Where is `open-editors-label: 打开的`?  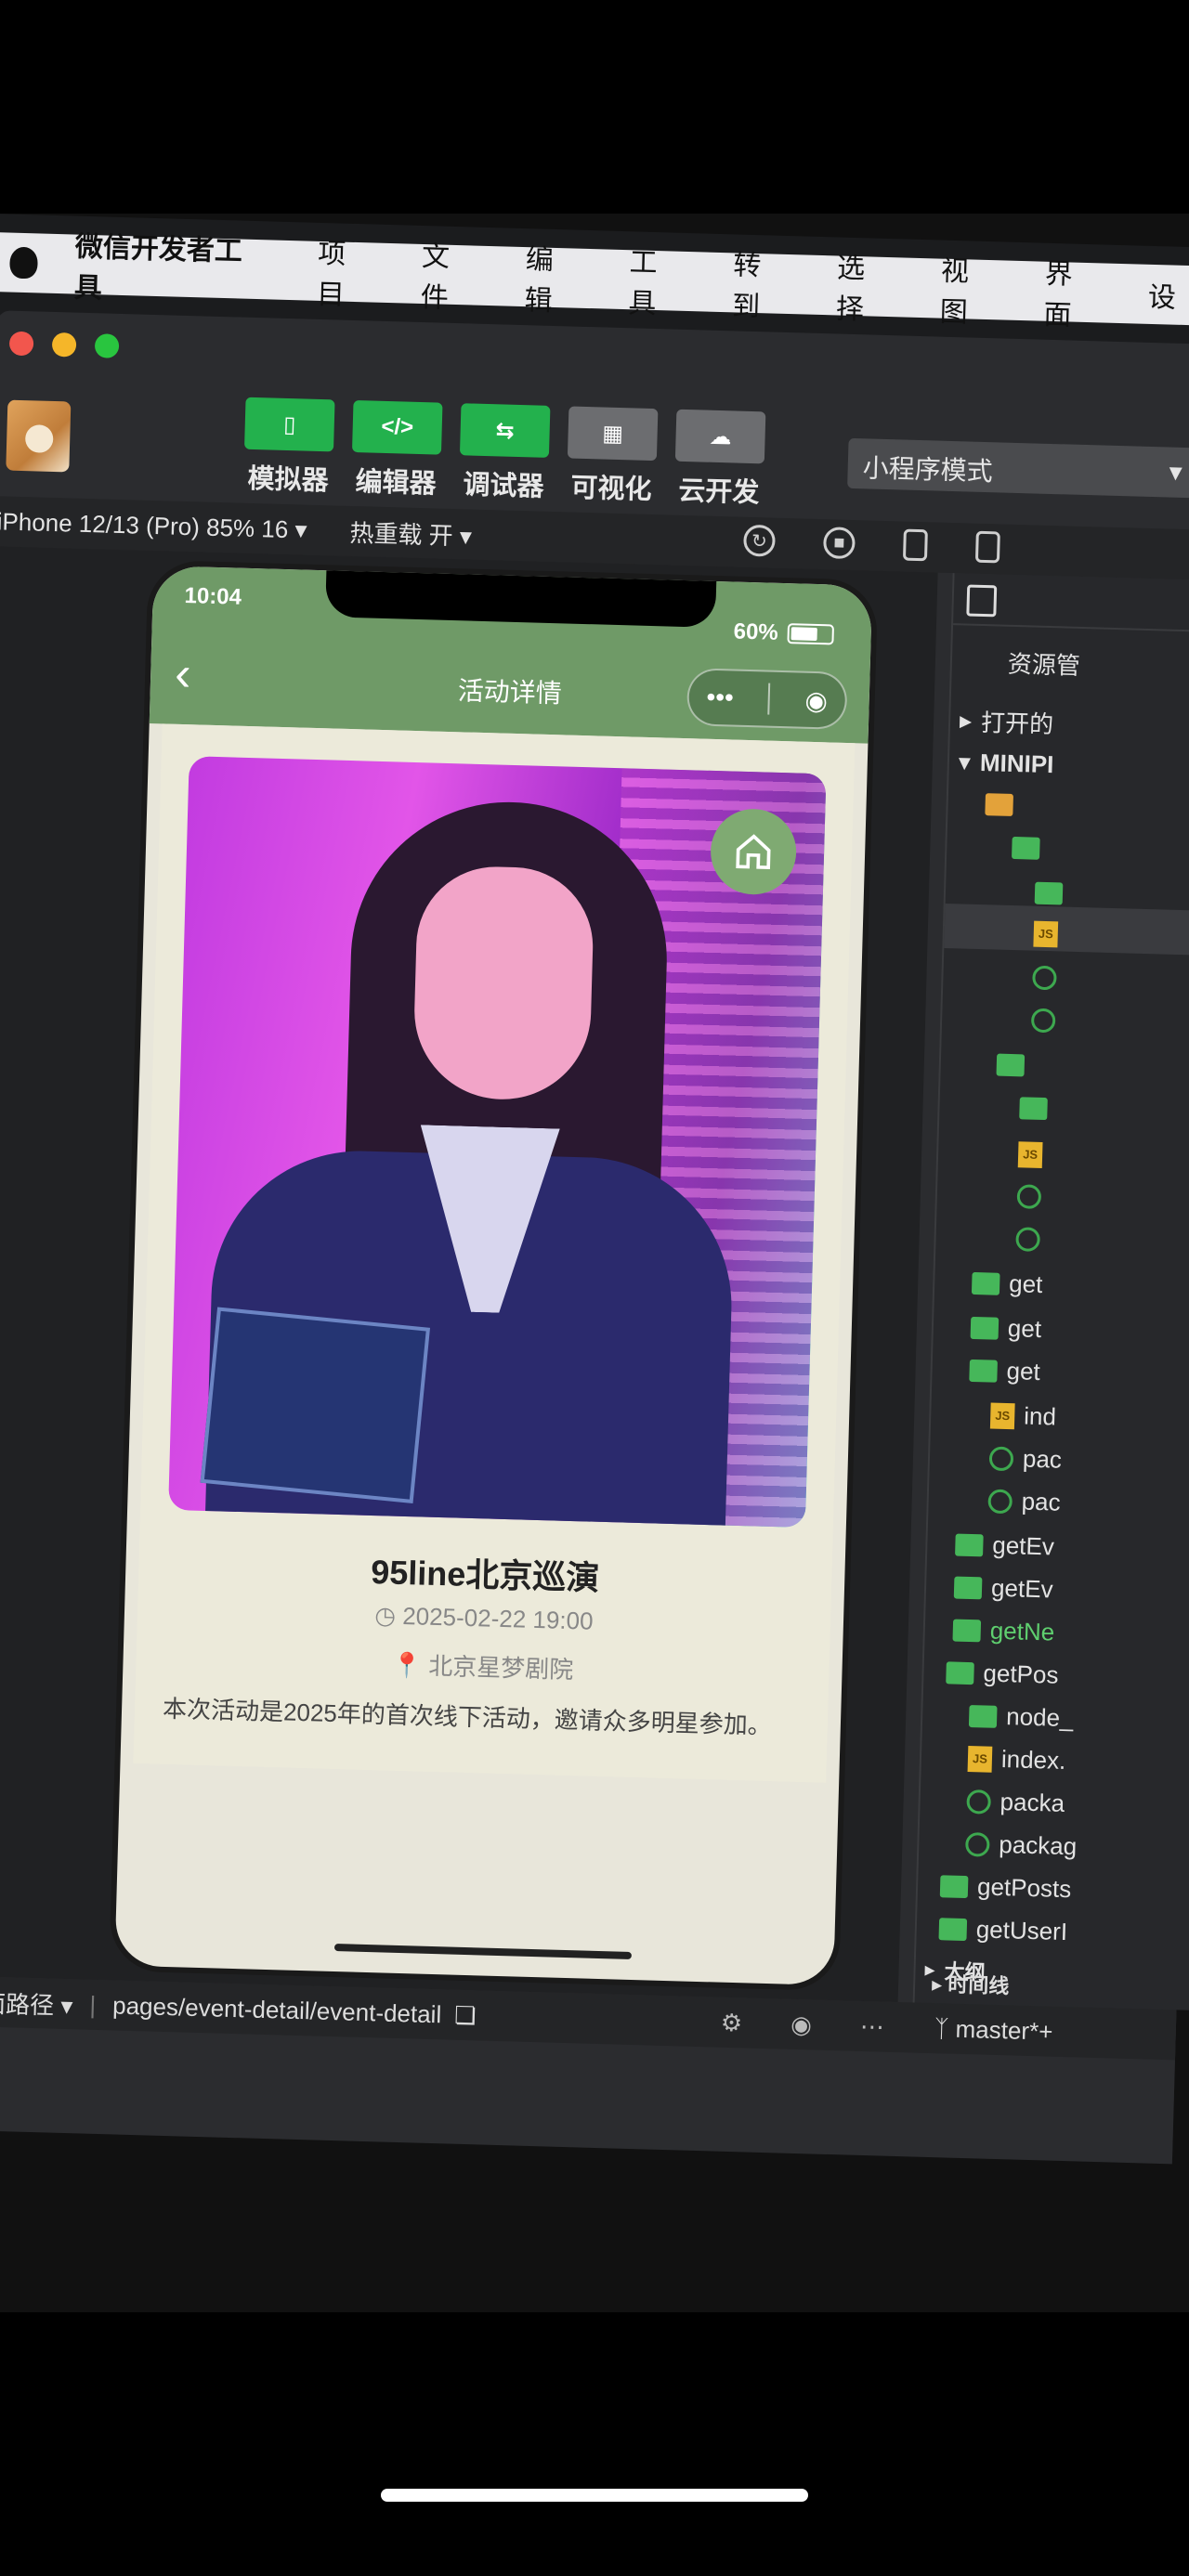
open-editors-label: 打开的 is located at coordinates (1017, 723).